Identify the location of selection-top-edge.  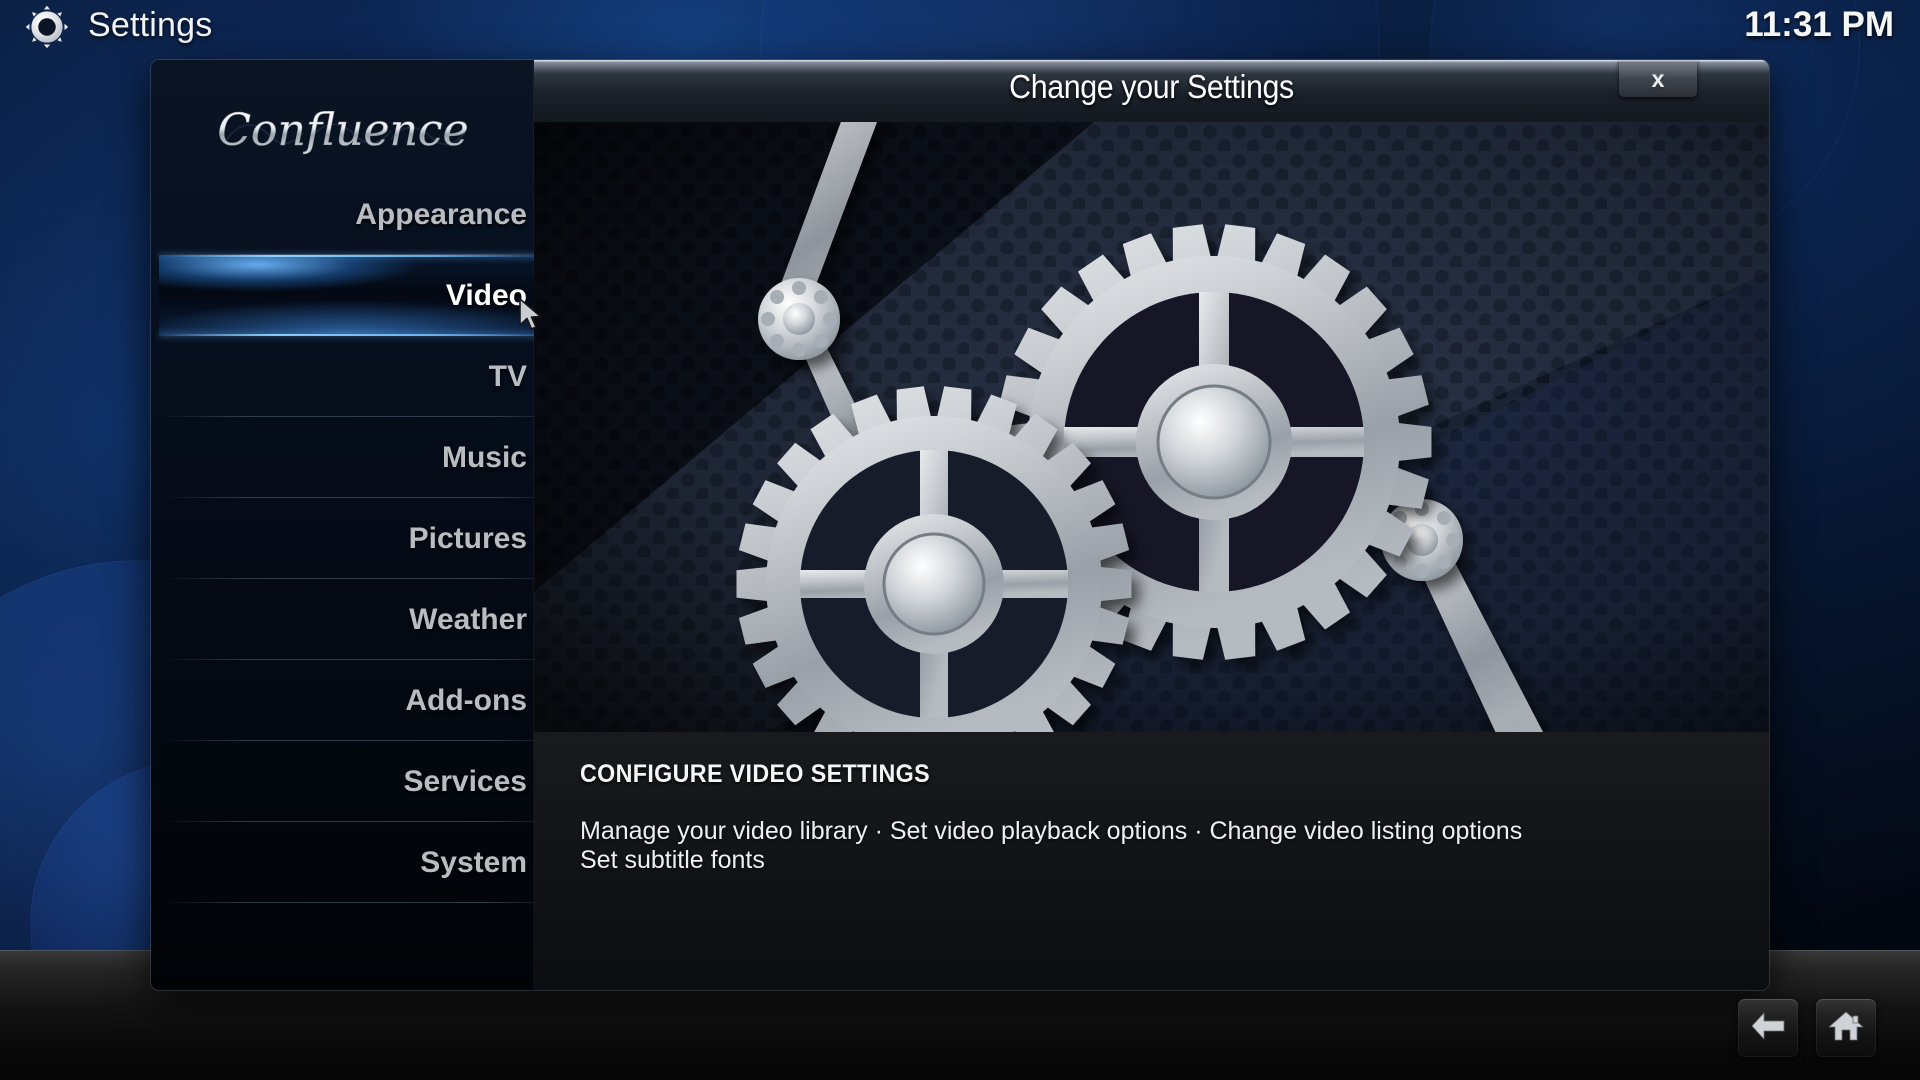
(348, 256).